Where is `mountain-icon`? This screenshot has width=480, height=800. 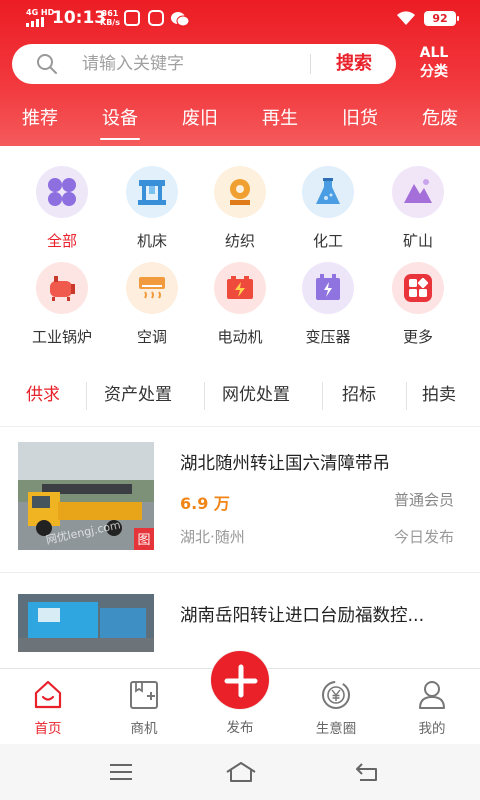 mountain-icon is located at coordinates (418, 191).